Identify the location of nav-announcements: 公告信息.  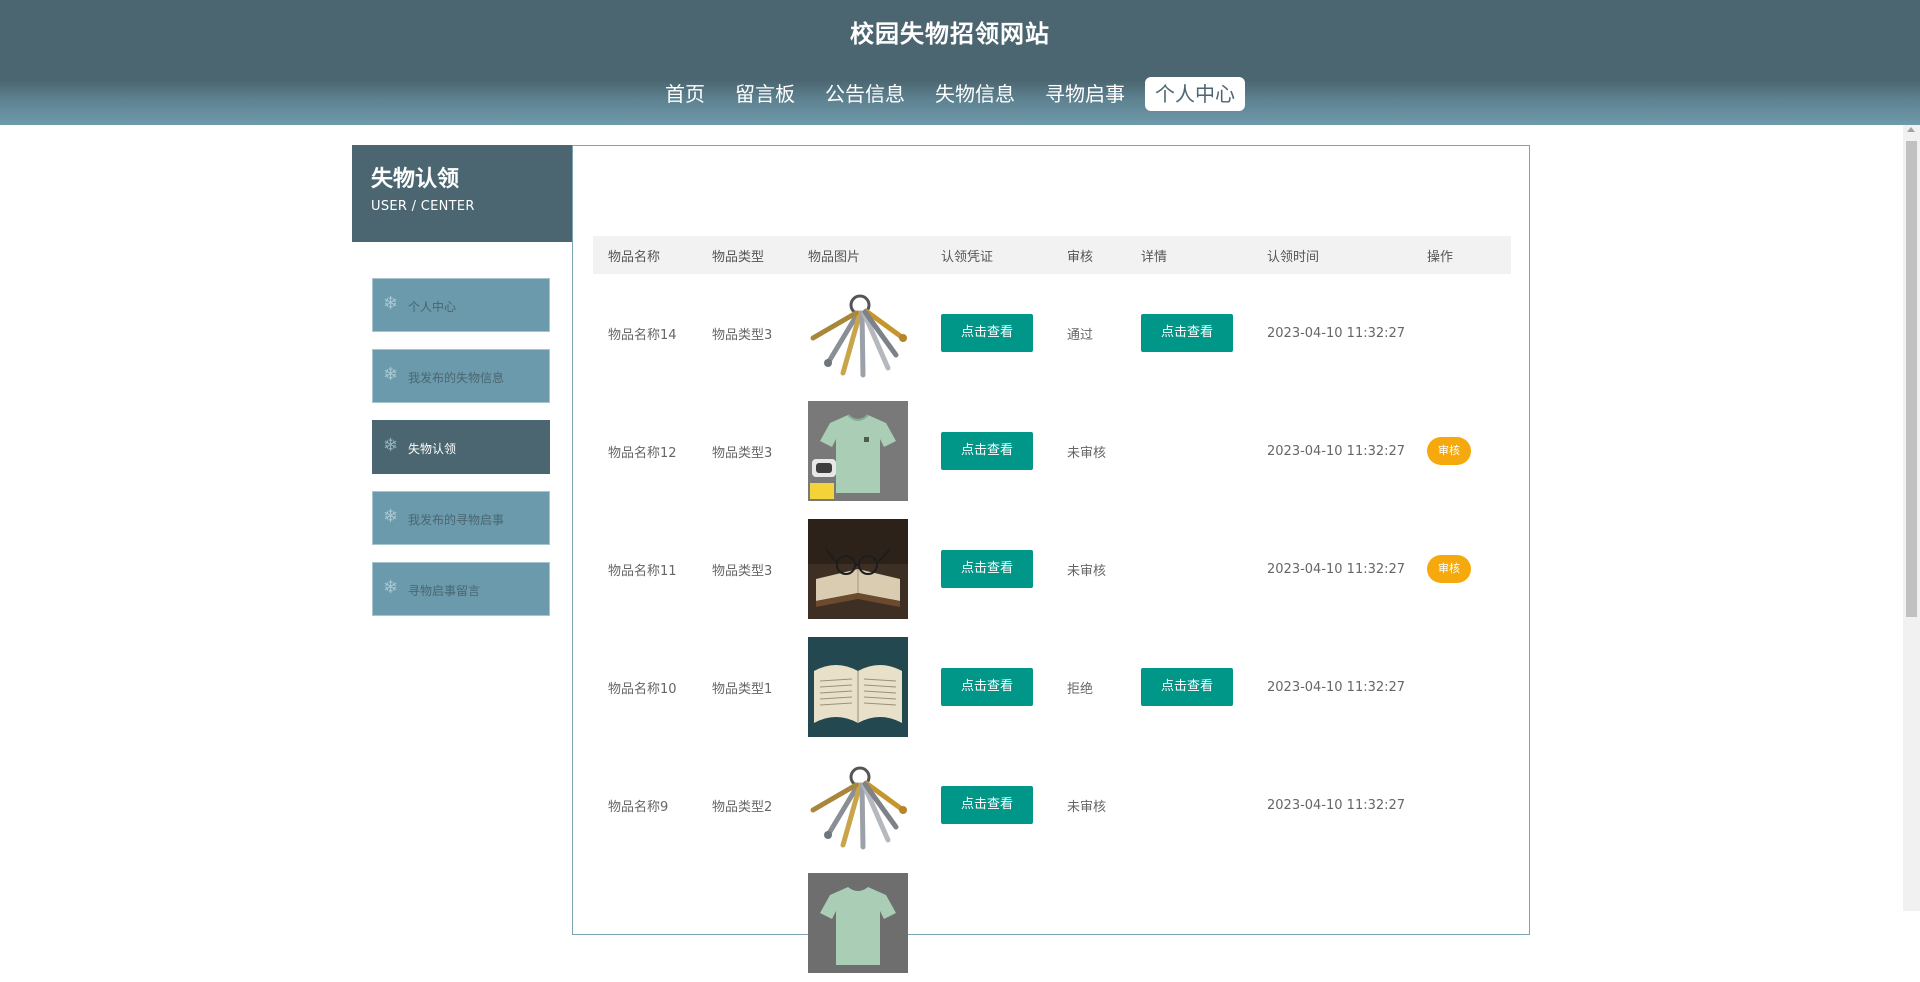
(865, 94).